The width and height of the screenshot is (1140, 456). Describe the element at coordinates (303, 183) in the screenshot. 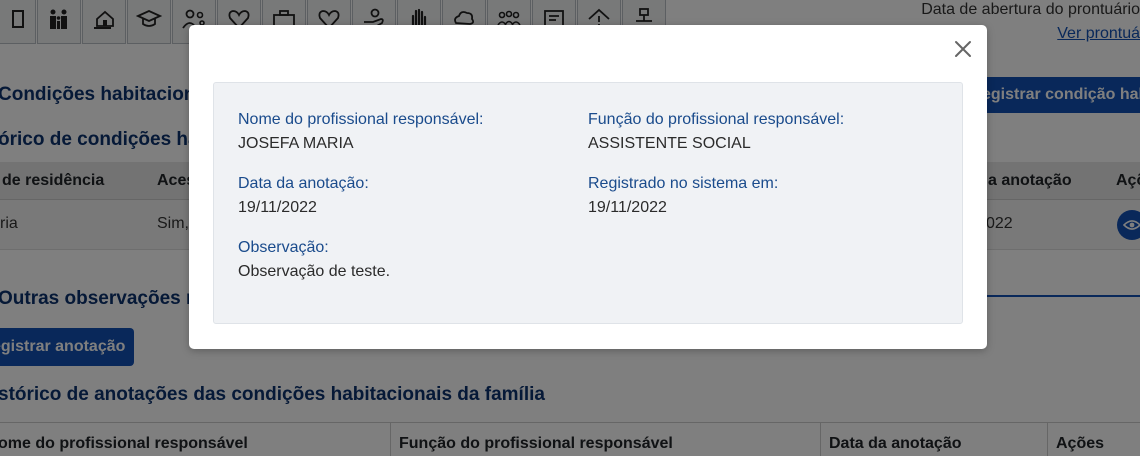

I see `note-date-label: Data da anotação:` at that location.